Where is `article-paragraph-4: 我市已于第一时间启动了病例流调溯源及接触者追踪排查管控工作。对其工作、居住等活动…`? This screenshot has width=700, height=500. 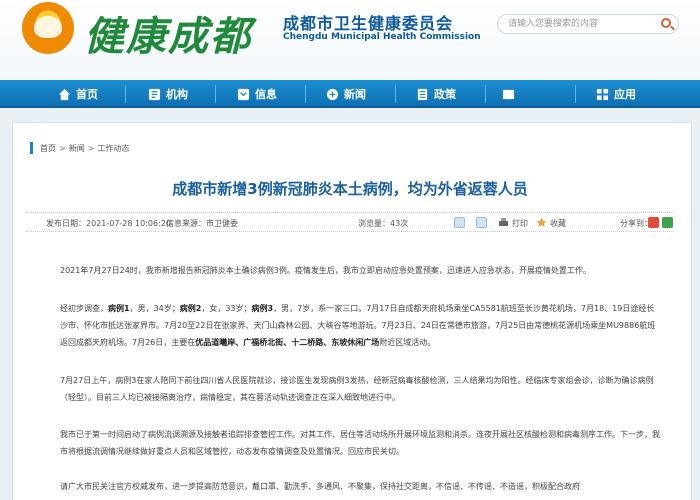 article-paragraph-4: 我市已于第一时间启动了病例流调溯源及接触者追踪排查管控工作。对其工作、居住等活动… is located at coordinates (360, 443).